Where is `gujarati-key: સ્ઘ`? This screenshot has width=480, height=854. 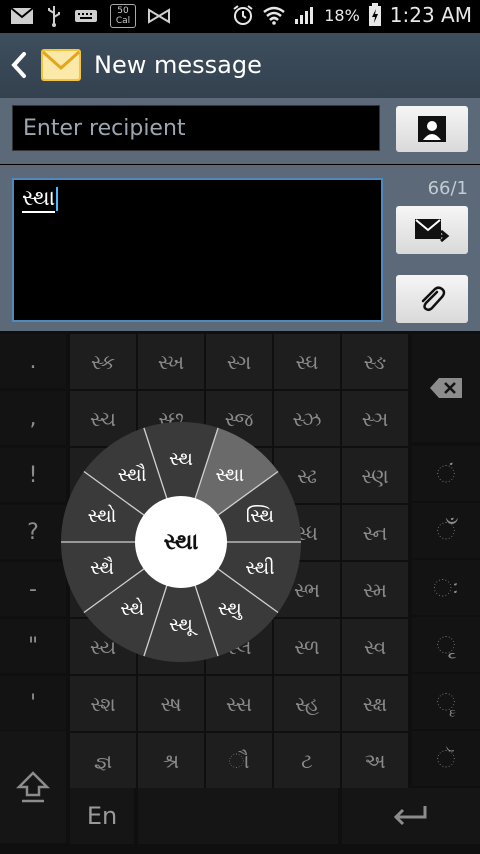 gujarati-key: સ્ઘ is located at coordinates (307, 361).